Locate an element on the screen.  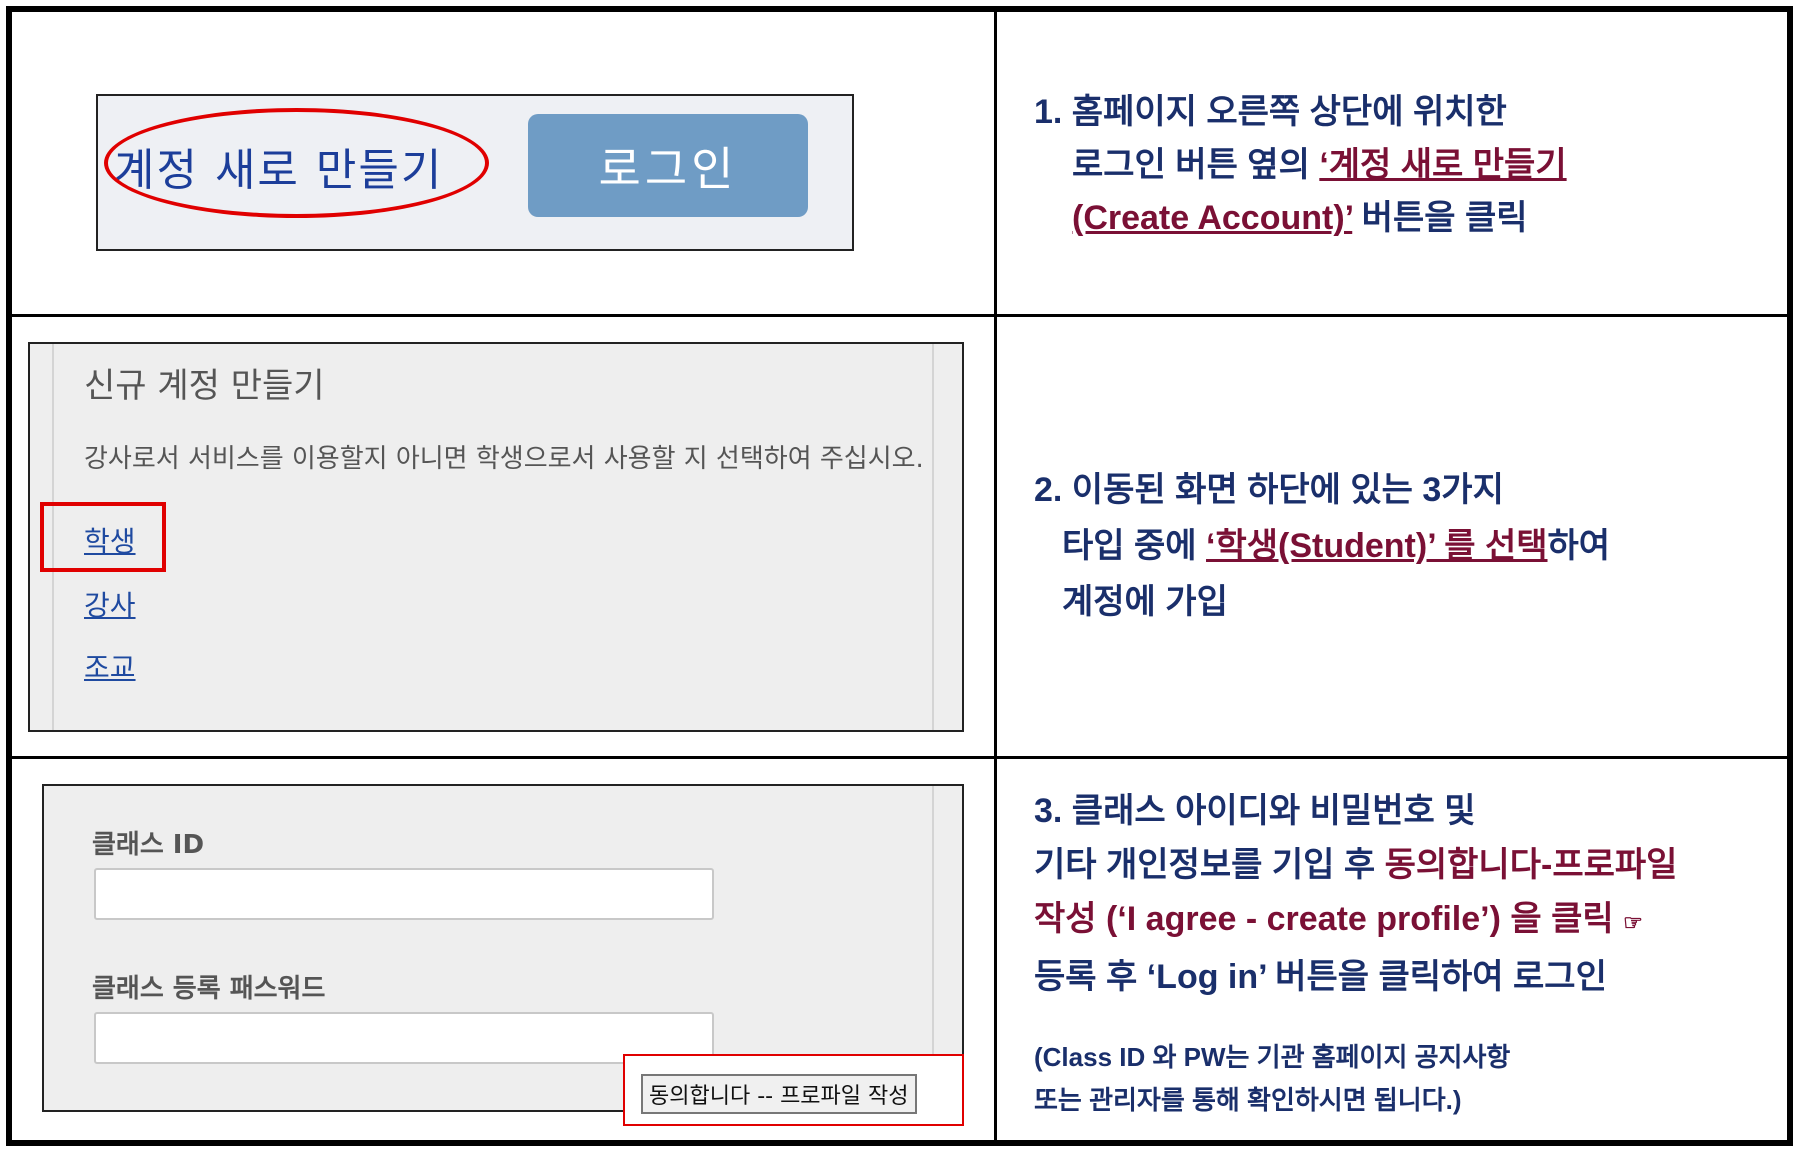
step2-line2-highlight: ‘학생(Student)’ 를 선택 is located at coordinates (1377, 546).